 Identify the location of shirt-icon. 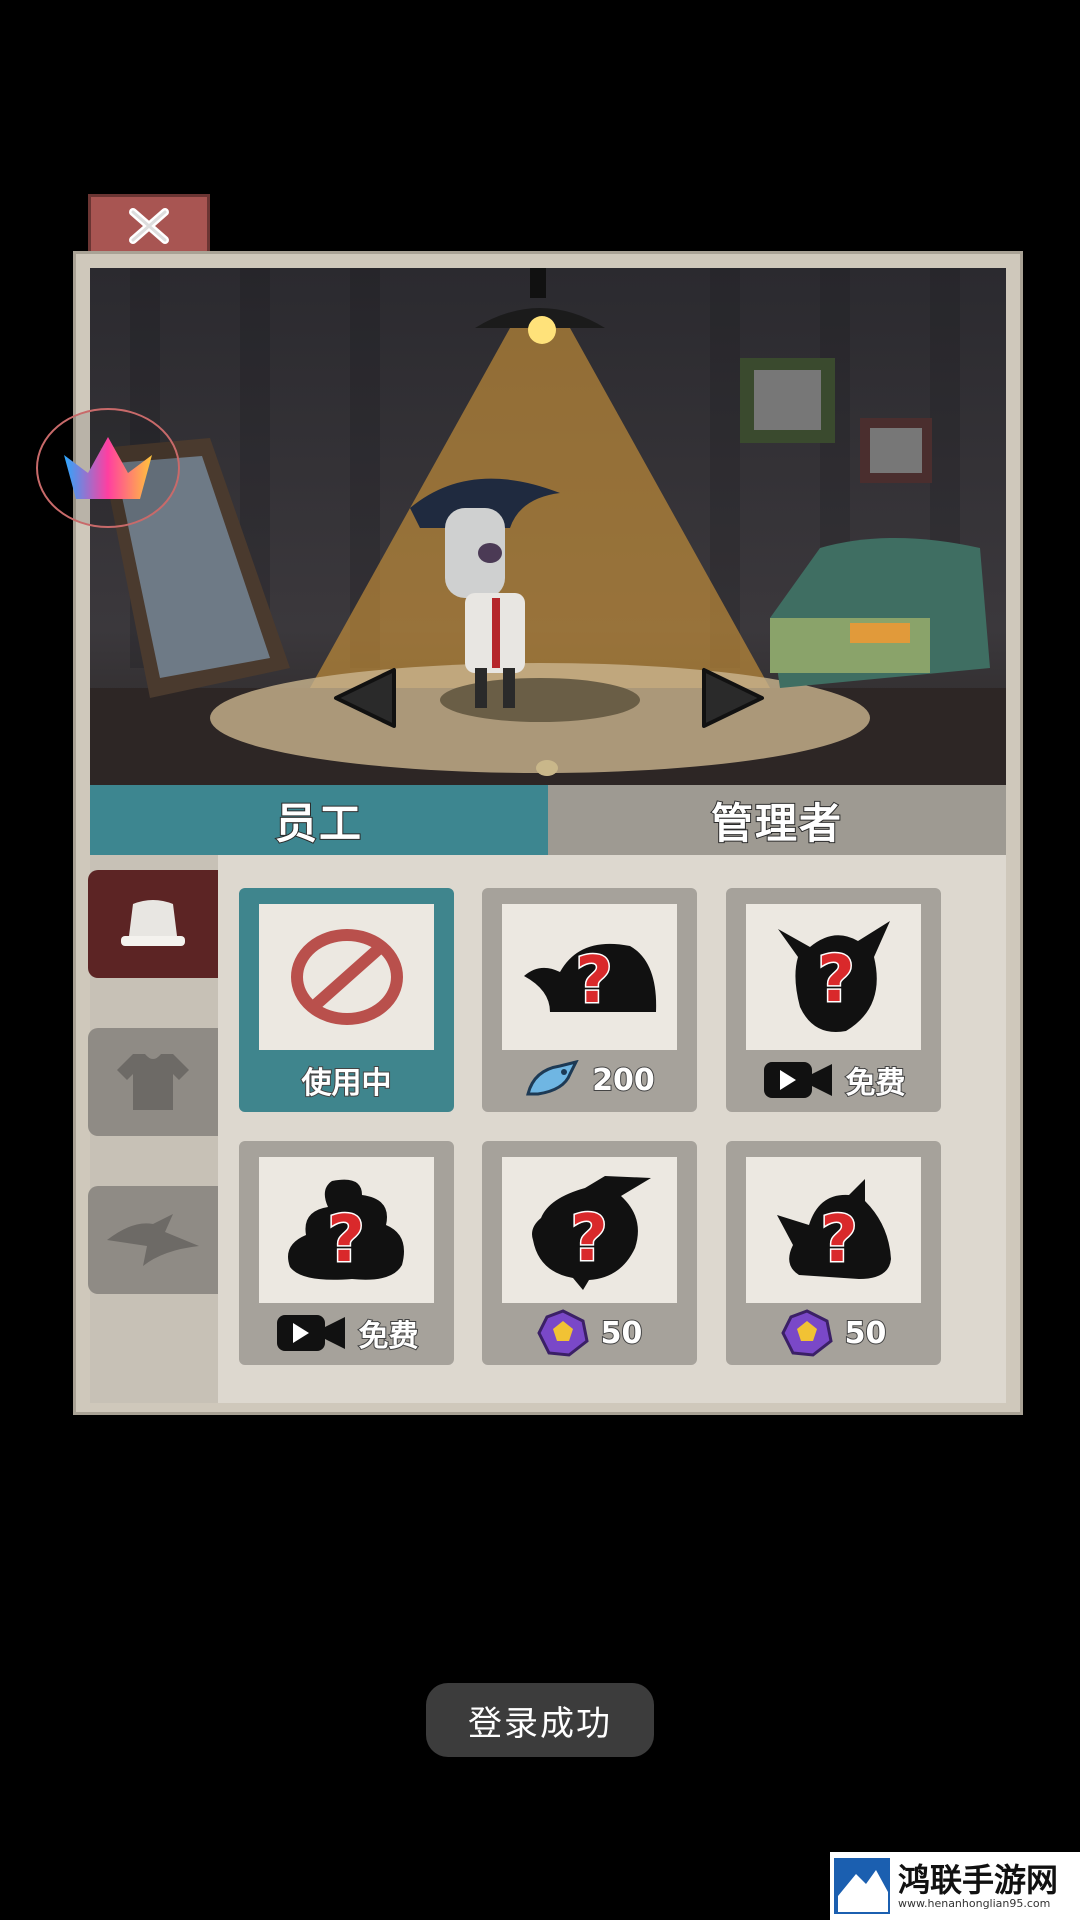
(153, 1082).